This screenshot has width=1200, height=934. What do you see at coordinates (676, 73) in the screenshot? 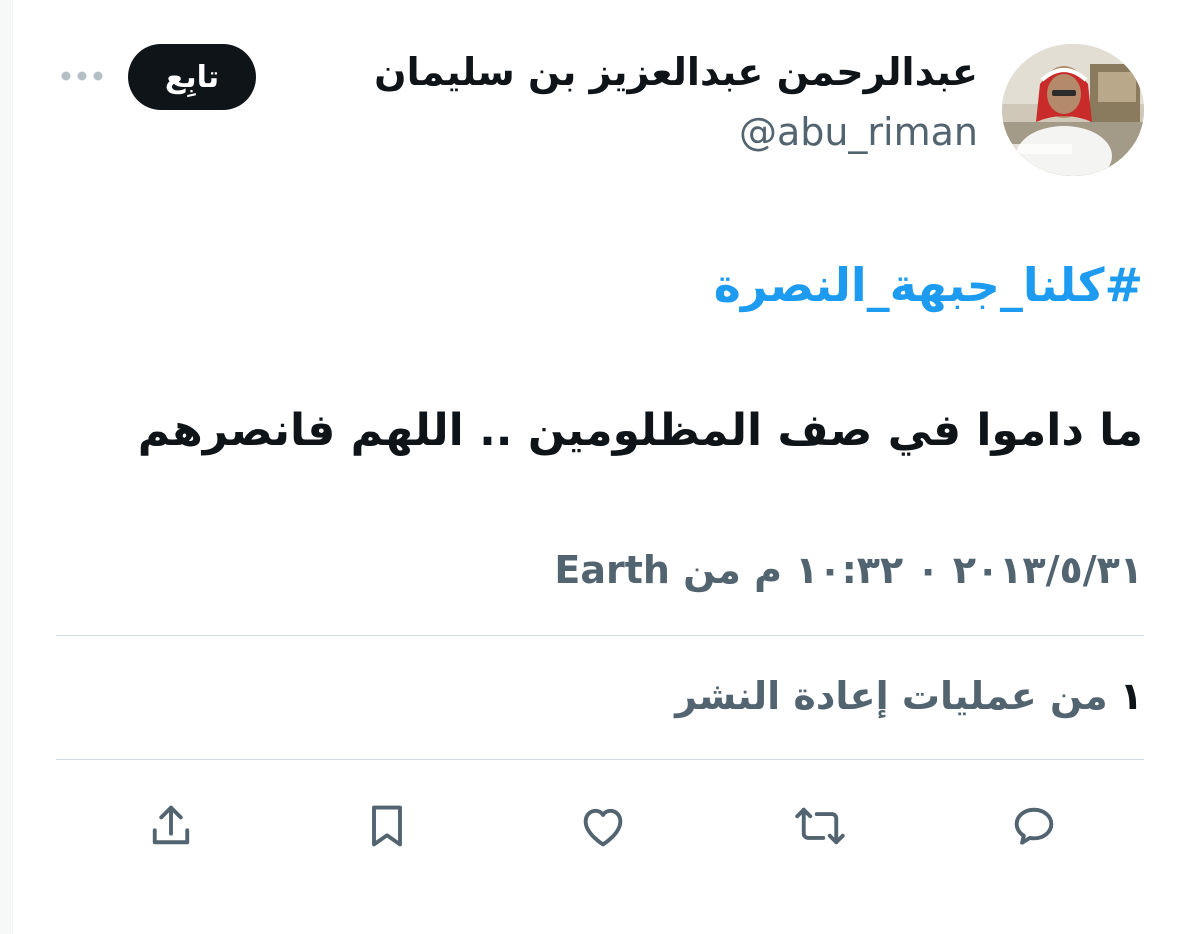
I see `display-name: عبدالرحمن عبدالعزيز بن سليمان` at bounding box center [676, 73].